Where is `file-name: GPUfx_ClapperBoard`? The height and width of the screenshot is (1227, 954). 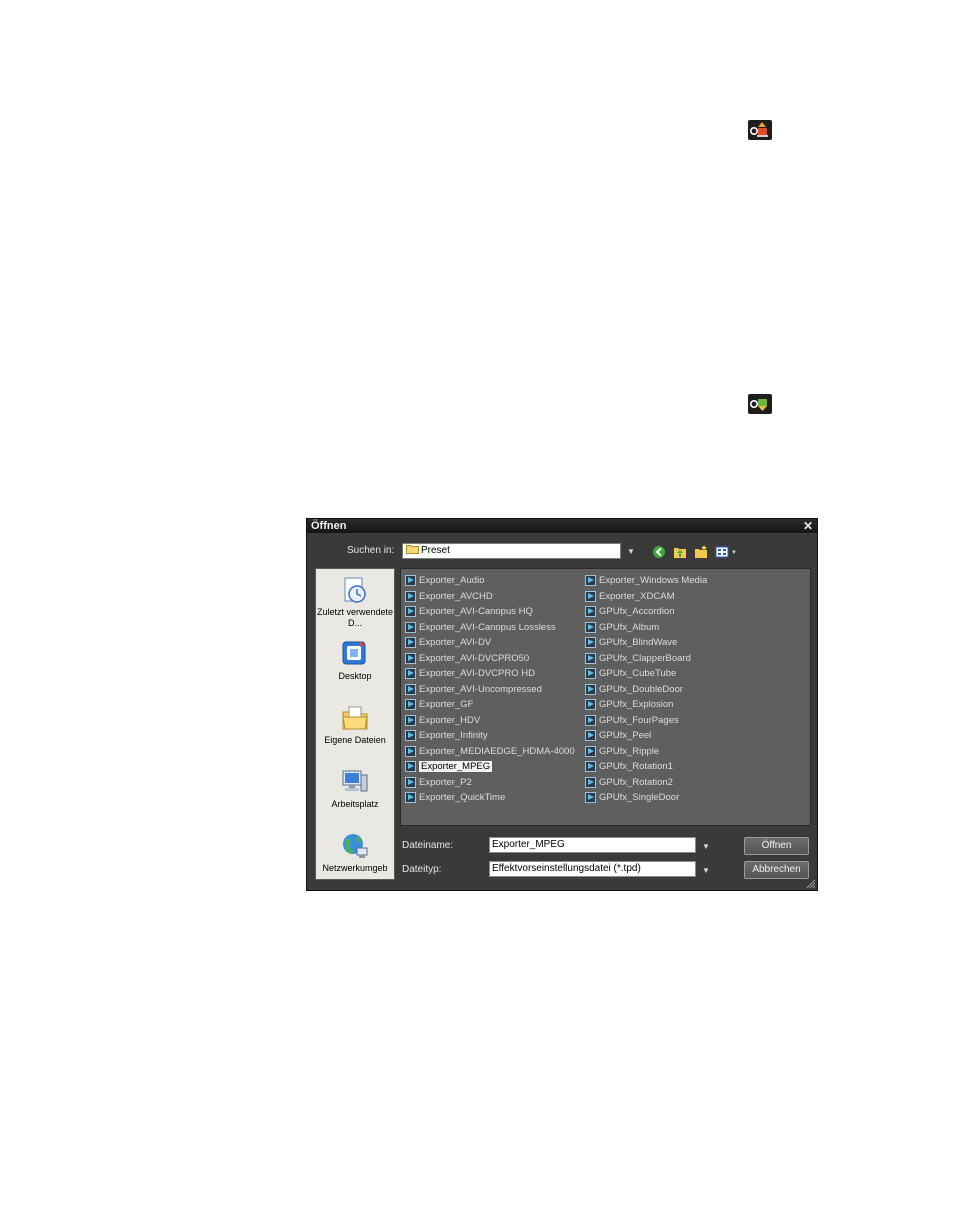
file-name: GPUfx_ClapperBoard is located at coordinates (645, 658).